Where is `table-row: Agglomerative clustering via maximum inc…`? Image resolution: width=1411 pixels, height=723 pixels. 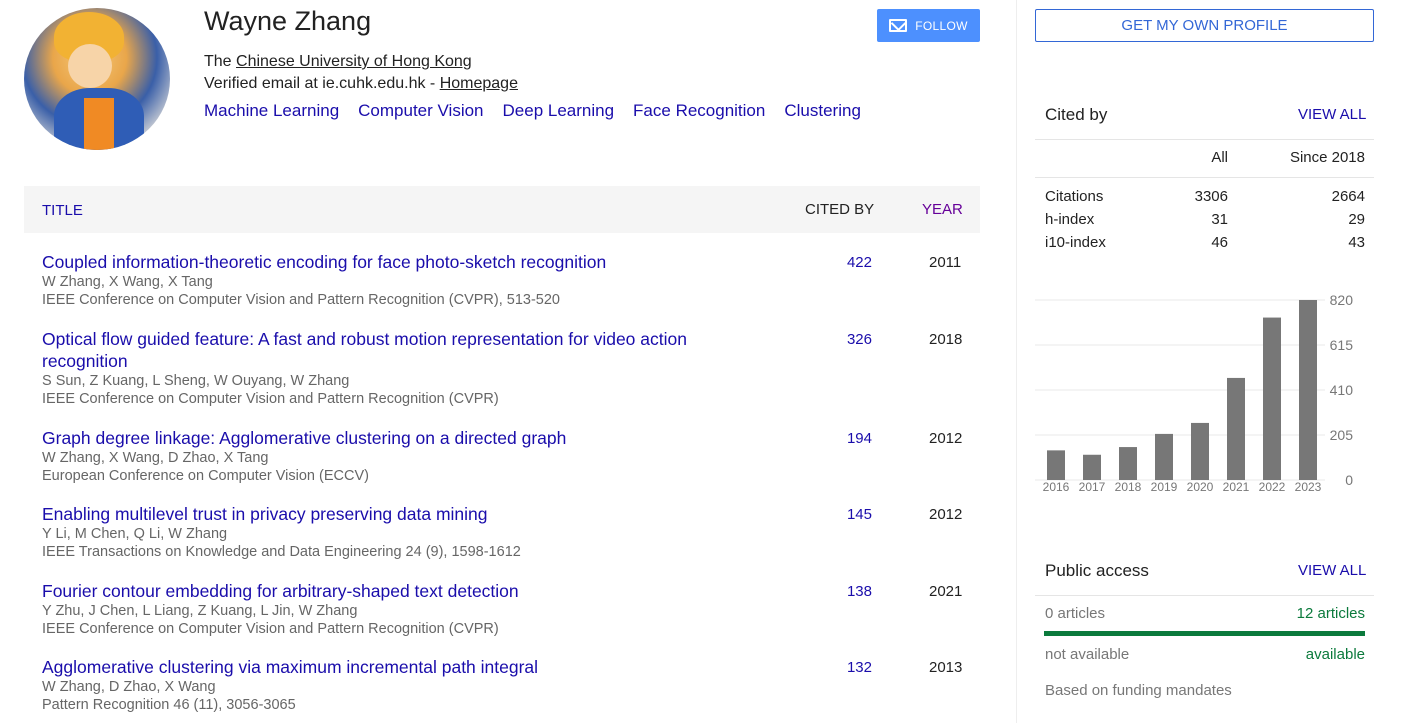 table-row: Agglomerative clustering via maximum inc… is located at coordinates (511, 685).